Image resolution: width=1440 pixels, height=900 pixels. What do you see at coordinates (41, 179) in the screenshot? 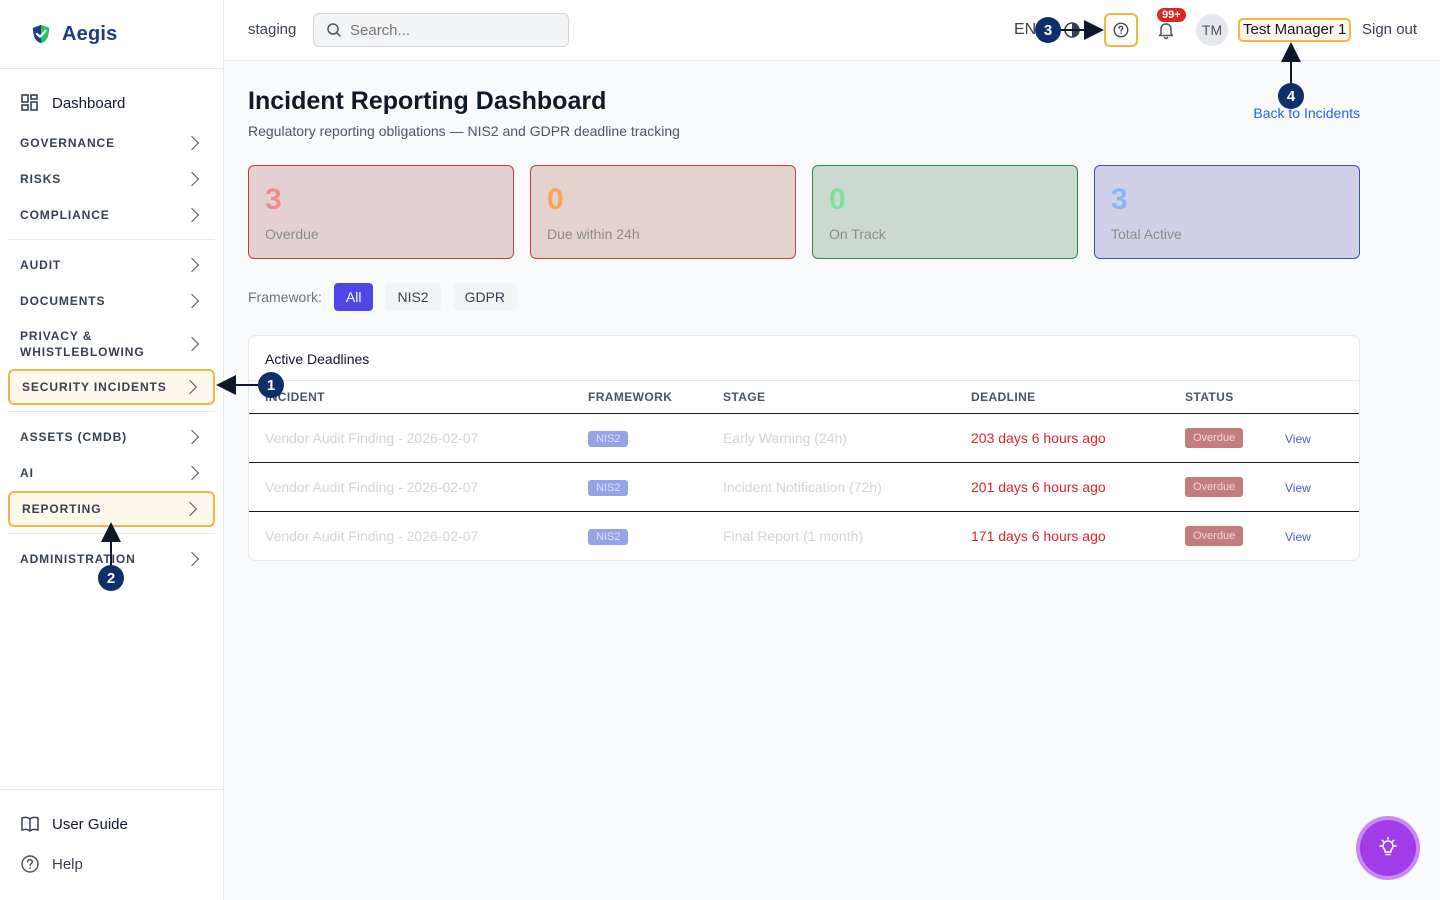
I see `sidebar-item-label: RISKS` at bounding box center [41, 179].